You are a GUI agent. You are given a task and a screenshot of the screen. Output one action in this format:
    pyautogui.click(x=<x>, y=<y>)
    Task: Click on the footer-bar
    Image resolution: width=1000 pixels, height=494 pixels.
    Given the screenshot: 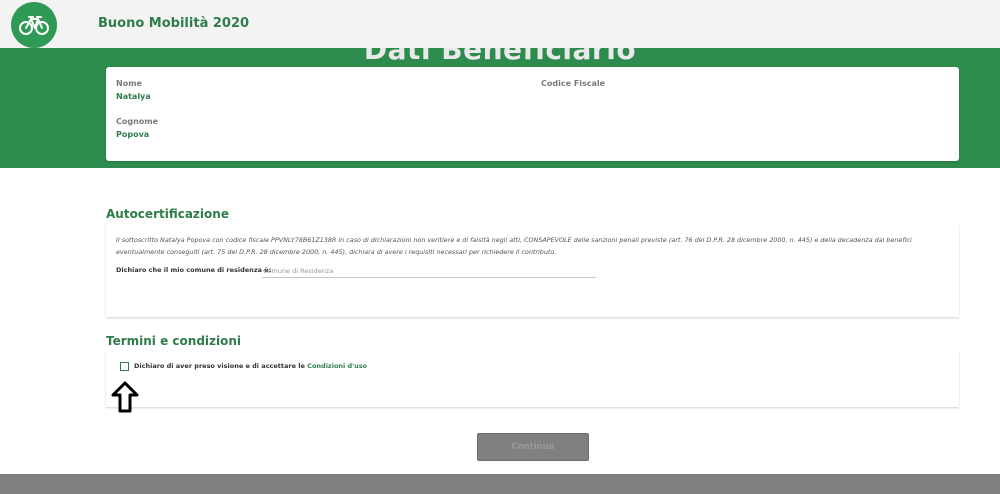 What is the action you would take?
    pyautogui.click(x=500, y=484)
    